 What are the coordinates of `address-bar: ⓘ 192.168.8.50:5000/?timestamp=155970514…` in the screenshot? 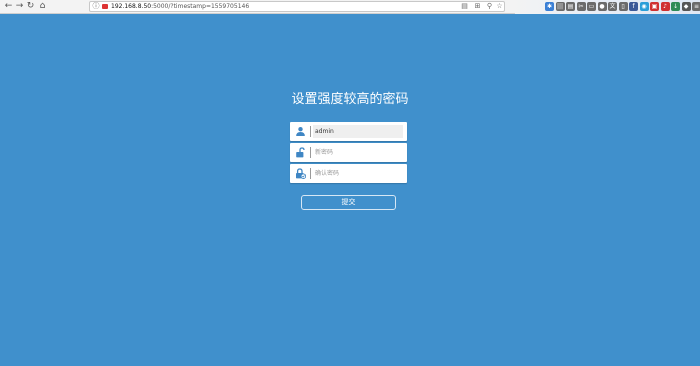 It's located at (297, 6).